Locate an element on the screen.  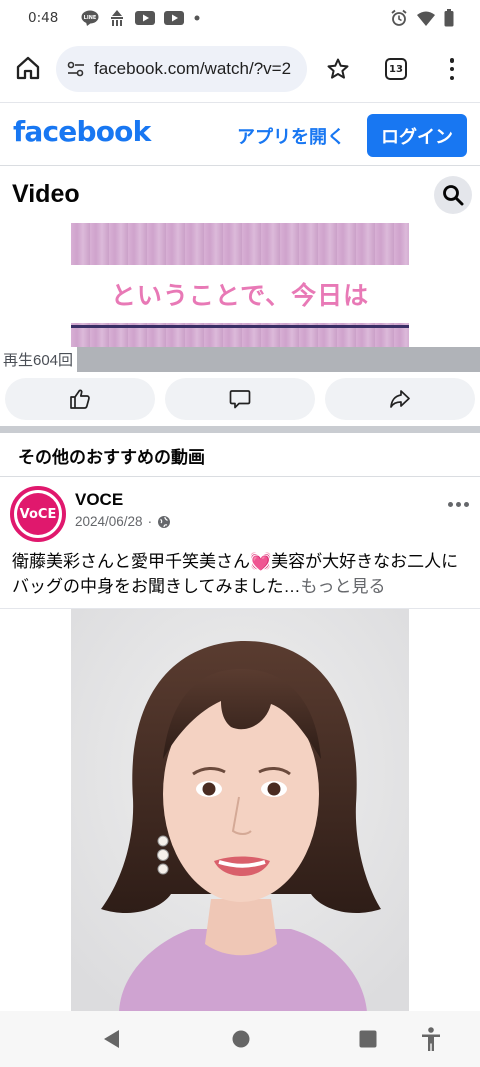
bookmark-star-icon is located at coordinates (338, 69).